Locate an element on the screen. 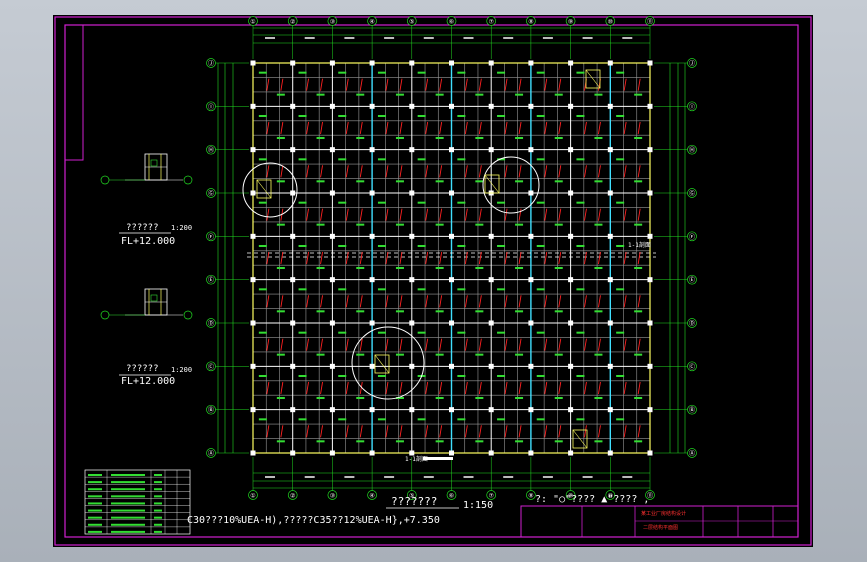 The width and height of the screenshot is (867, 562). opening-mark is located at coordinates (264, 189).